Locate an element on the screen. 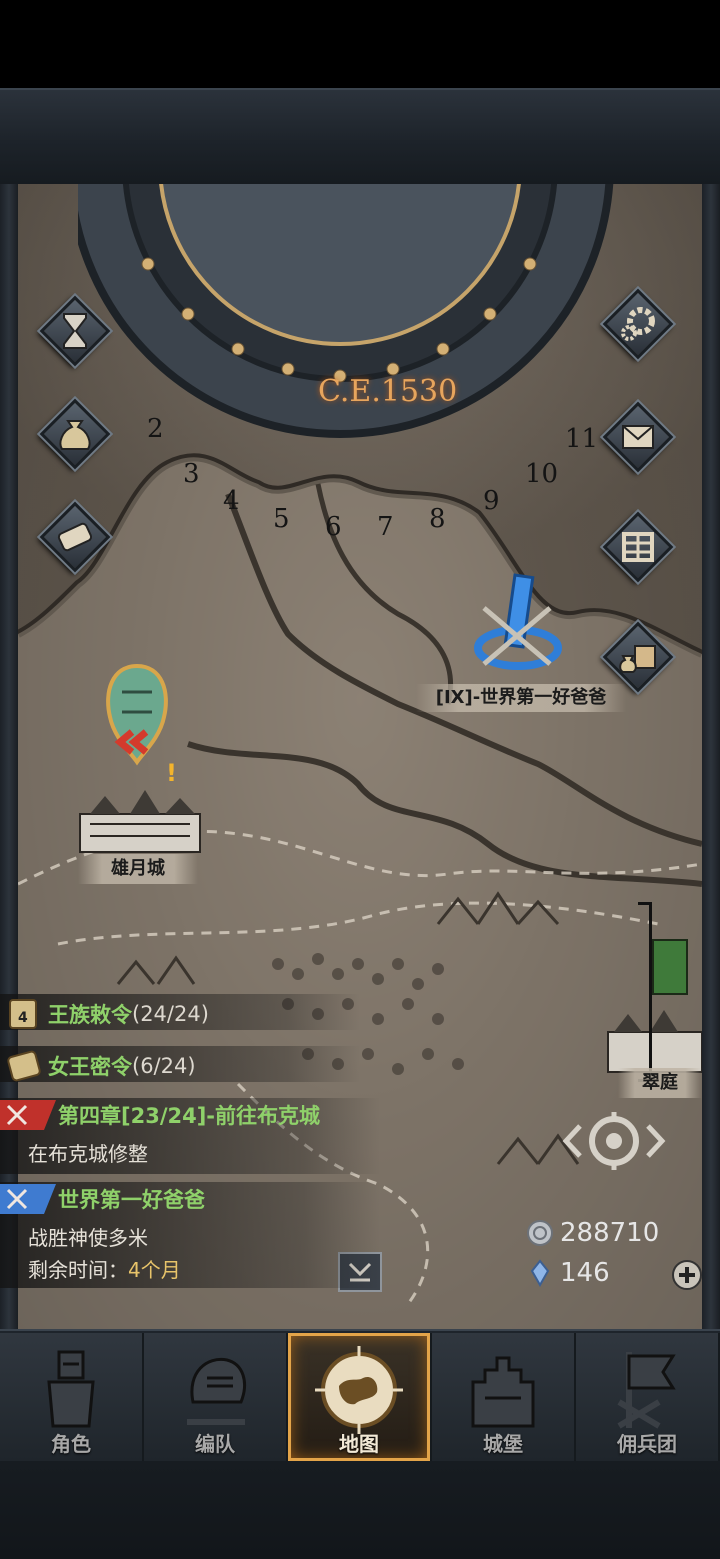 The image size is (720, 1559). mission-title: 第四章[23/24]-前往布克城 is located at coordinates (189, 1116).